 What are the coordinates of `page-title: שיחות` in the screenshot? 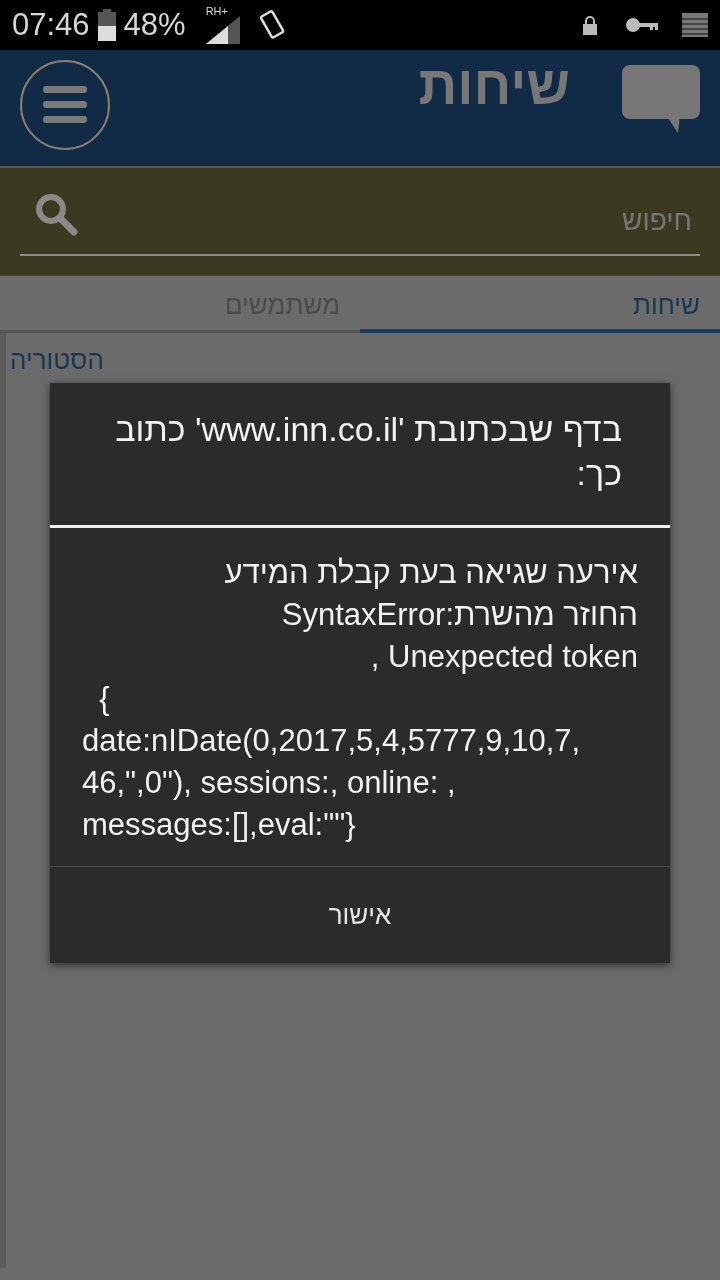 It's located at (494, 85).